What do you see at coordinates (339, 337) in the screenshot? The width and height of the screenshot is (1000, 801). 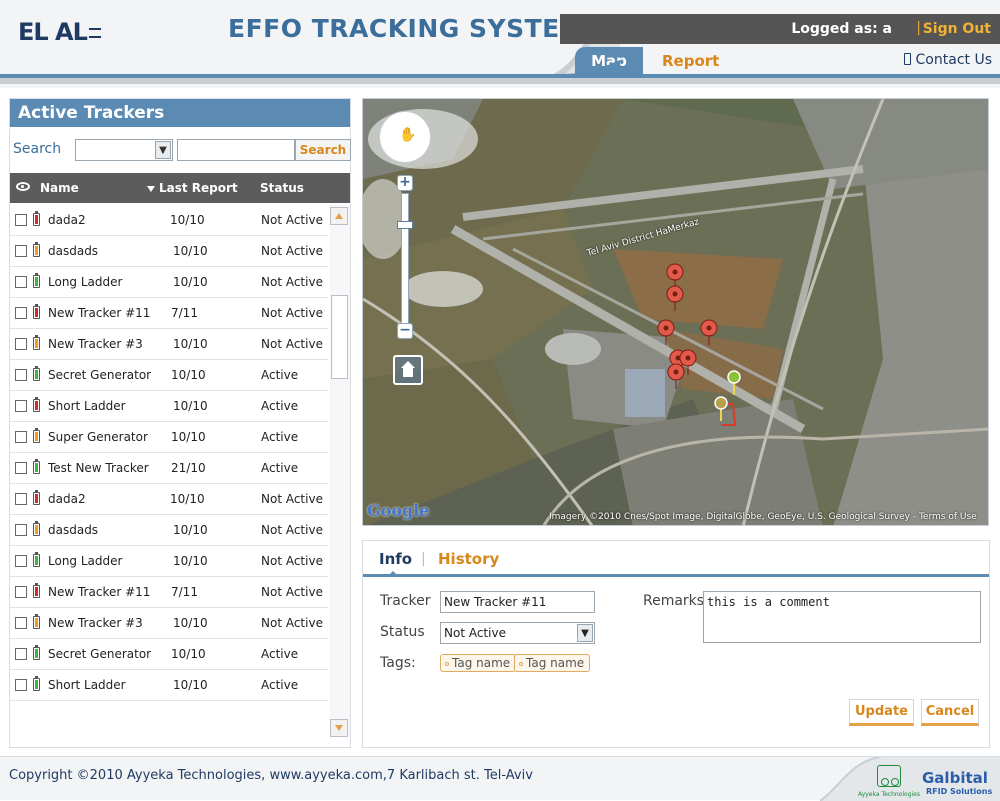 I see `scrollbar-thumb` at bounding box center [339, 337].